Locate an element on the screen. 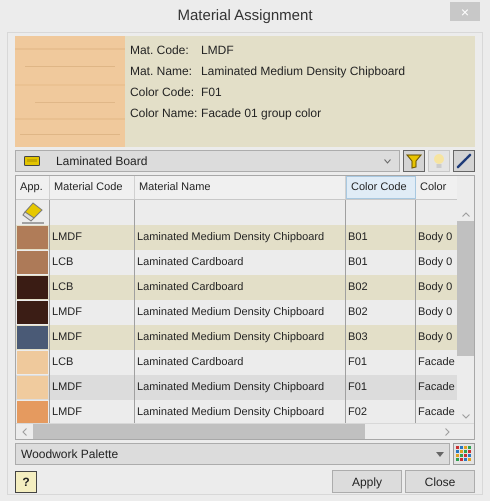 Image resolution: width=490 pixels, height=501 pixels. info-value: Laminated Medium Density Chipboard is located at coordinates (303, 71).